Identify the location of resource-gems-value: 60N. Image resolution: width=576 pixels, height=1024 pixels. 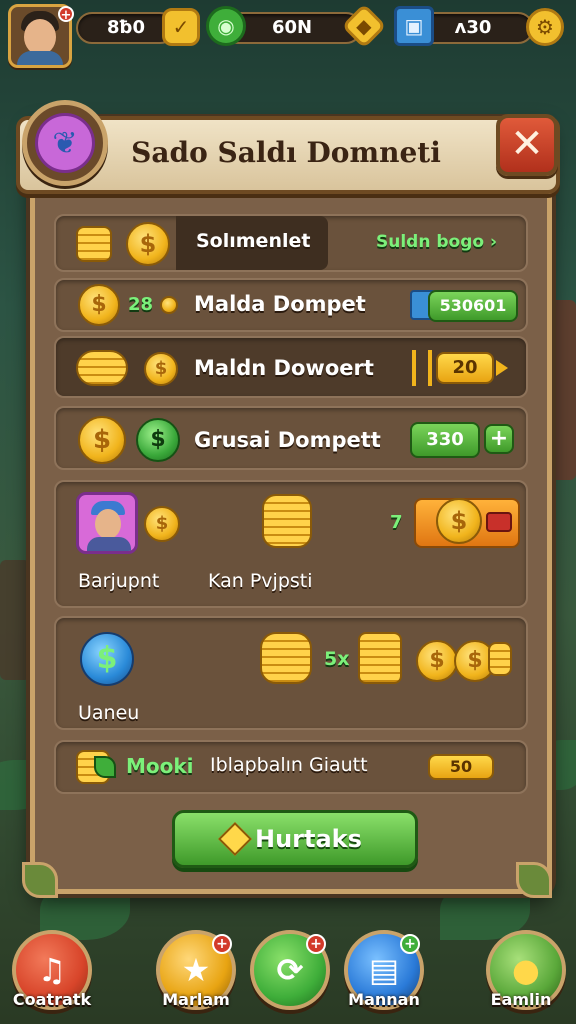
(292, 27).